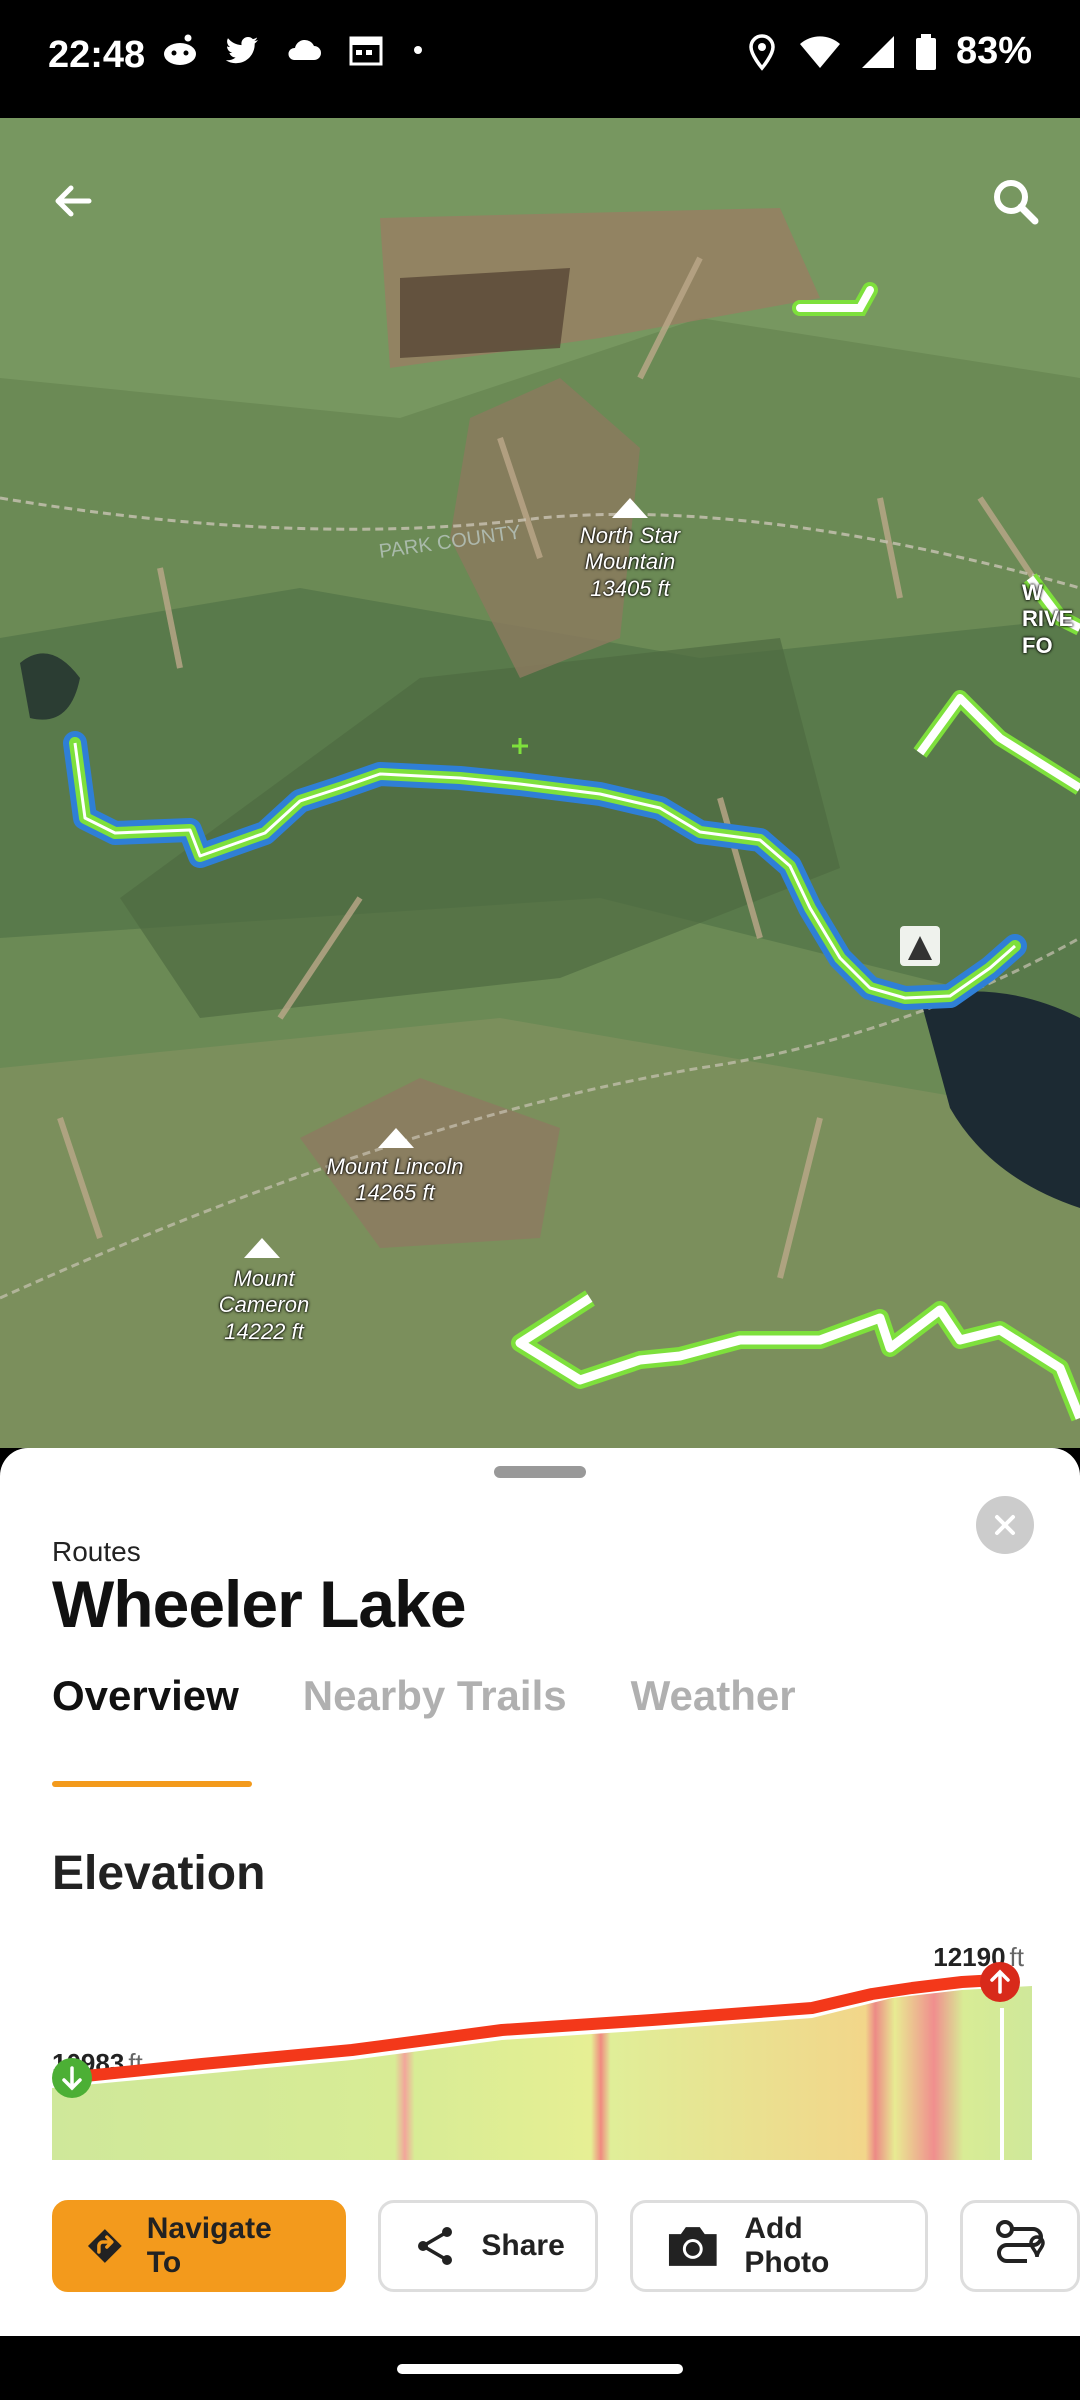  I want to click on notification-icons, so click(294, 50).